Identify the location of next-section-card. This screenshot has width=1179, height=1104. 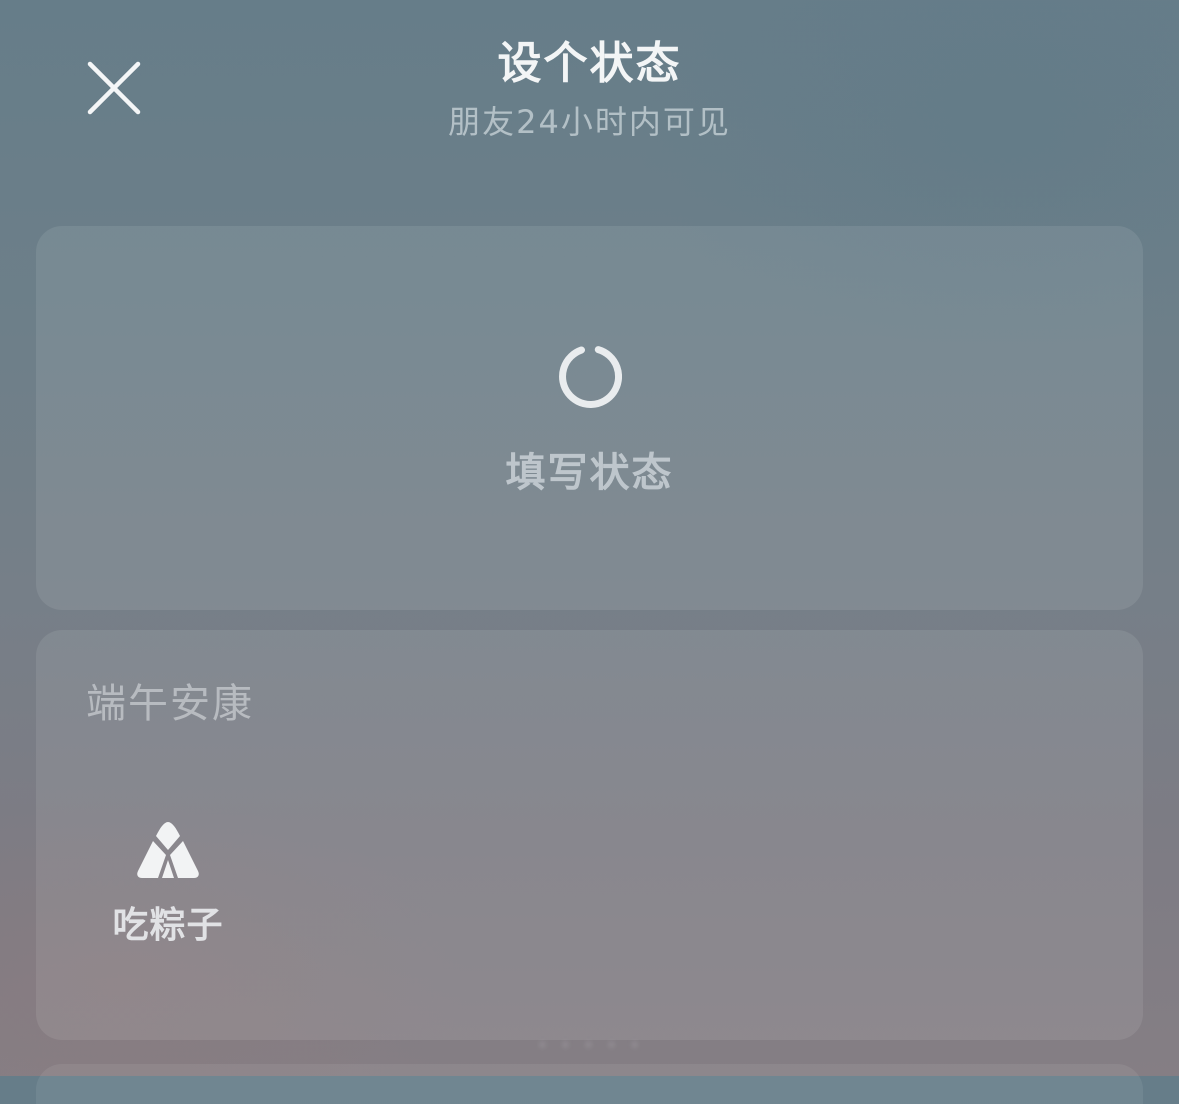
(589, 1084).